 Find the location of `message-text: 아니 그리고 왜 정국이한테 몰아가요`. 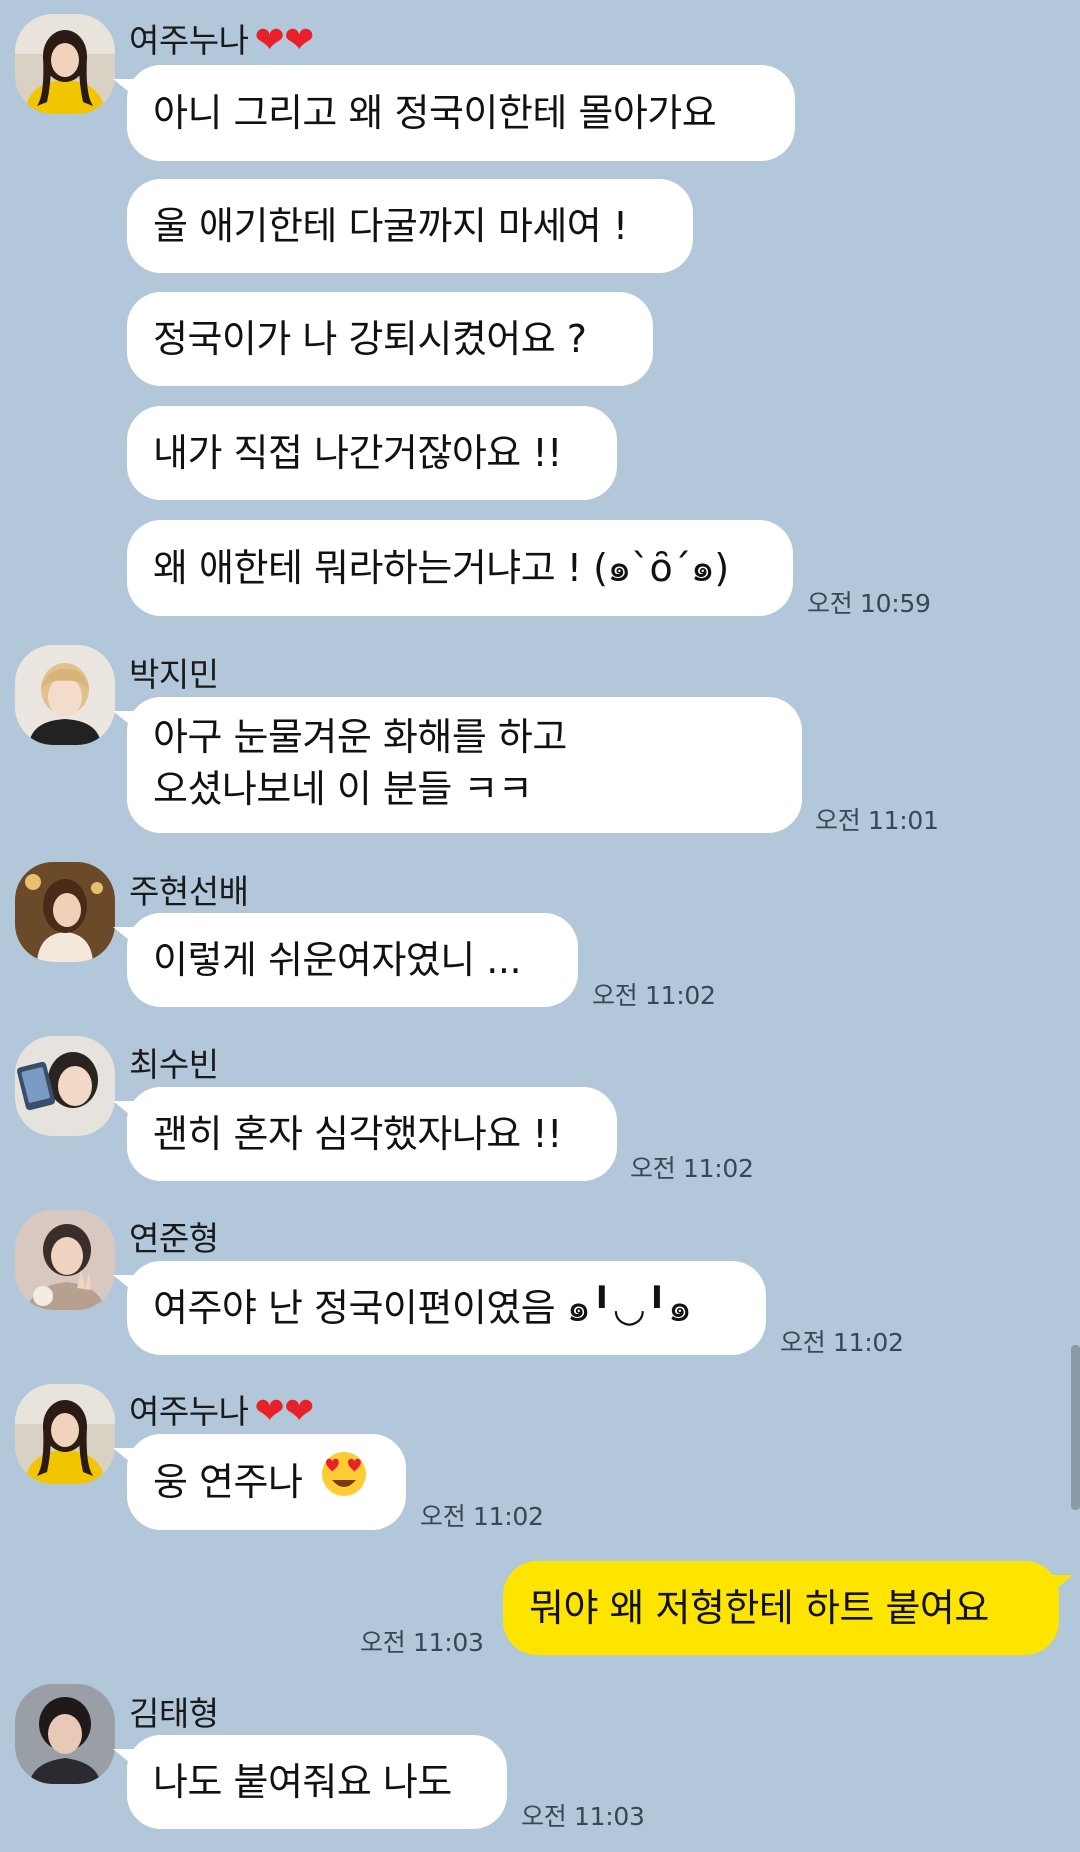

message-text: 아니 그리고 왜 정국이한테 몰아가요 is located at coordinates (435, 113).